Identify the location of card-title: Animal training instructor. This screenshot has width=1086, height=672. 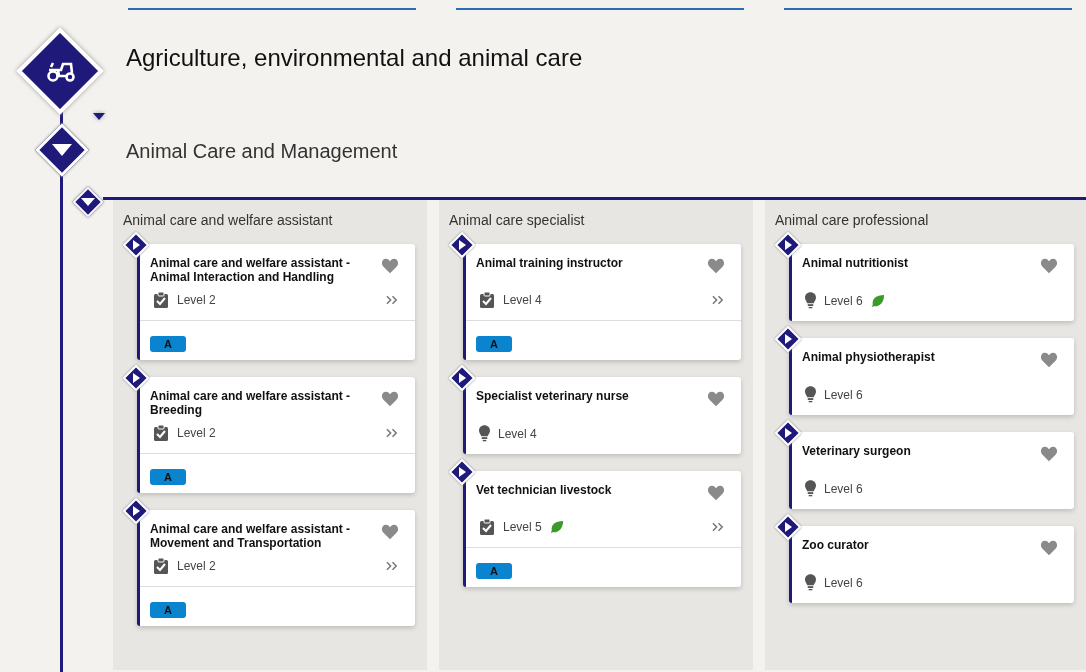
(550, 263).